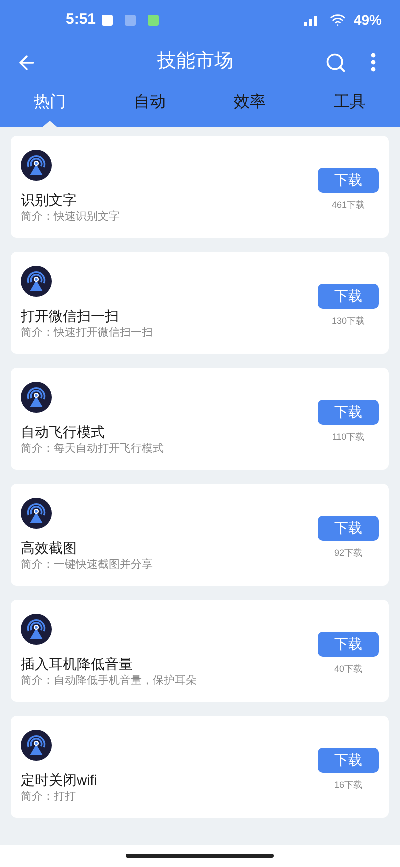  What do you see at coordinates (368, 20) in the screenshot?
I see `battery-level: 49%` at bounding box center [368, 20].